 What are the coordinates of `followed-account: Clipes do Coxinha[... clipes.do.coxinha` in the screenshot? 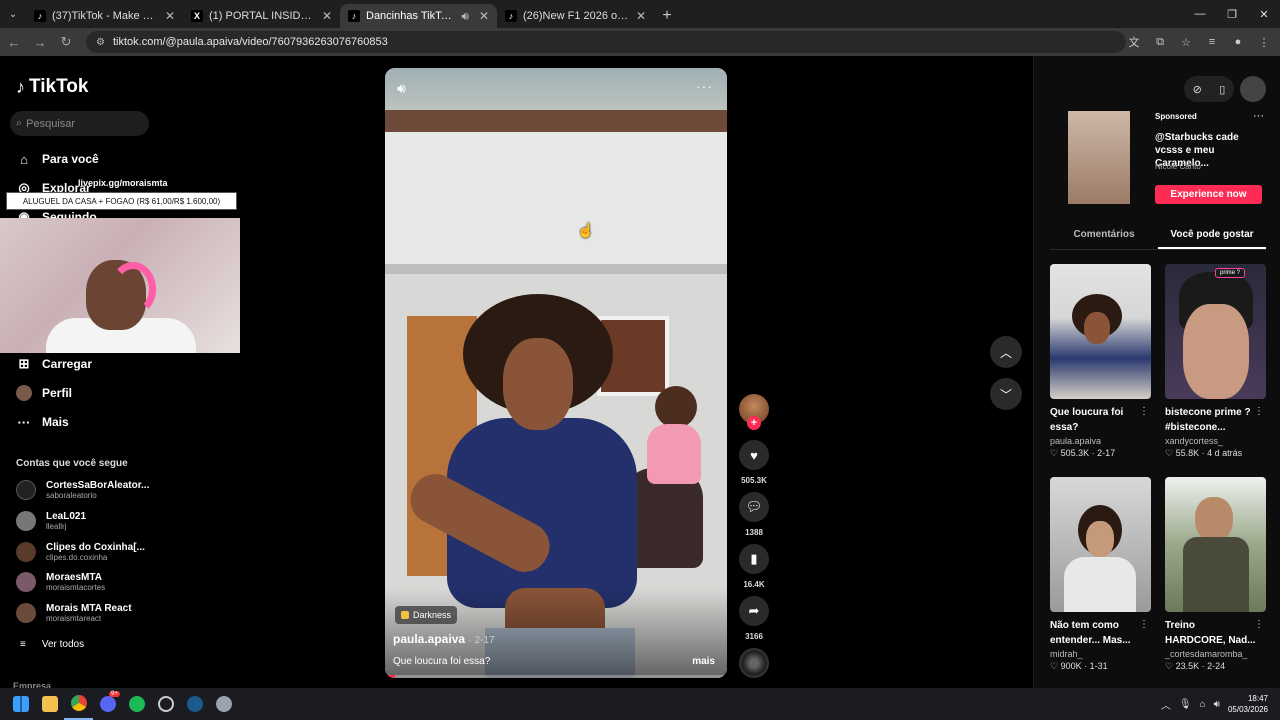 It's located at (80, 552).